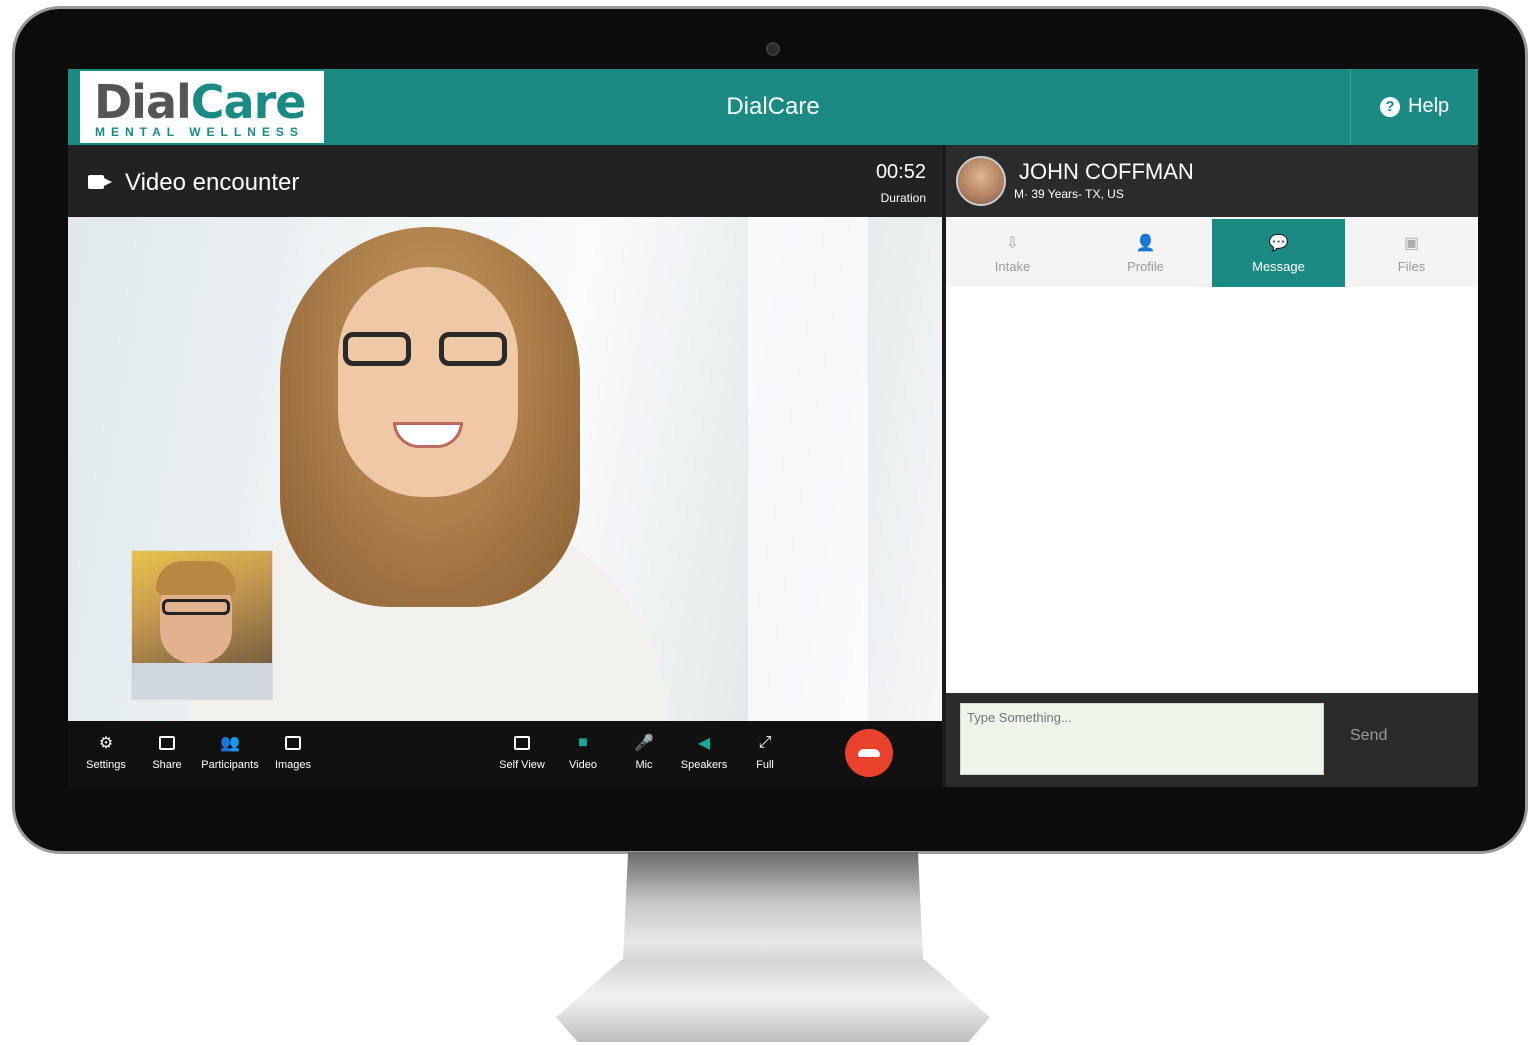  I want to click on webcam, so click(773, 49).